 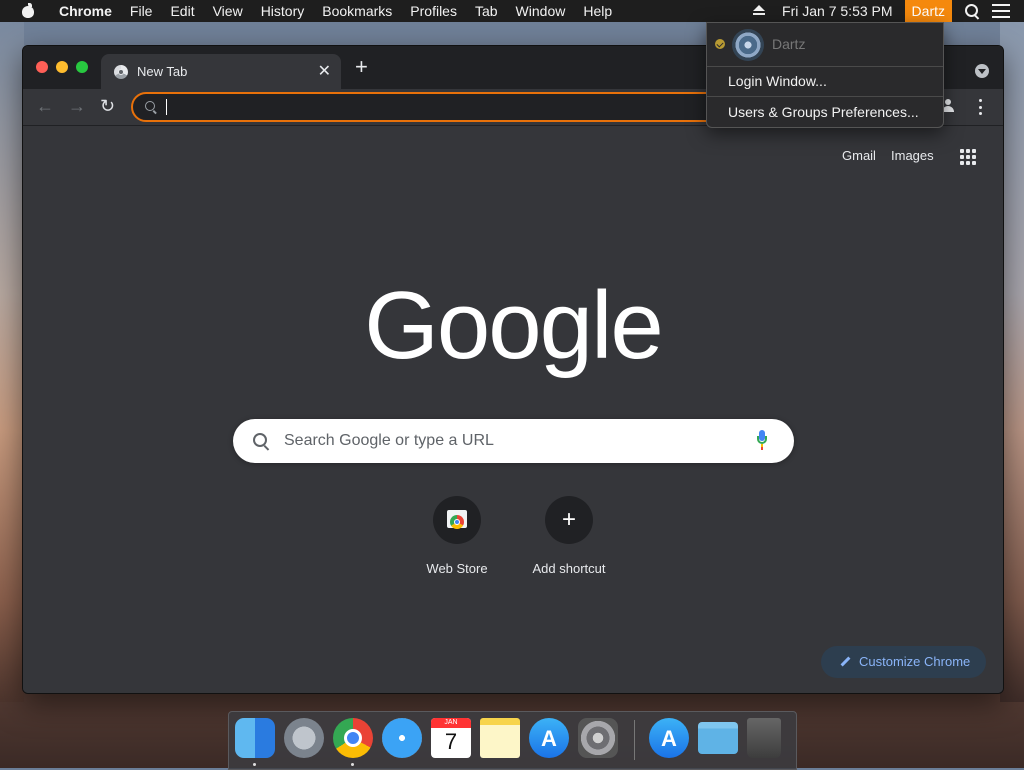 I want to click on forward-arrow-icon: →, so click(x=77, y=106).